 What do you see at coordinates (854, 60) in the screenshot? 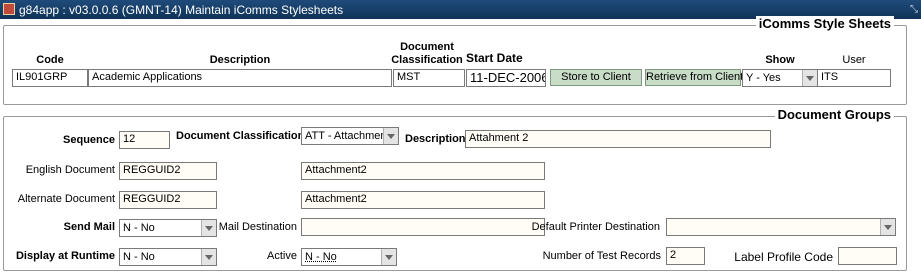
I see `user-header: User` at bounding box center [854, 60].